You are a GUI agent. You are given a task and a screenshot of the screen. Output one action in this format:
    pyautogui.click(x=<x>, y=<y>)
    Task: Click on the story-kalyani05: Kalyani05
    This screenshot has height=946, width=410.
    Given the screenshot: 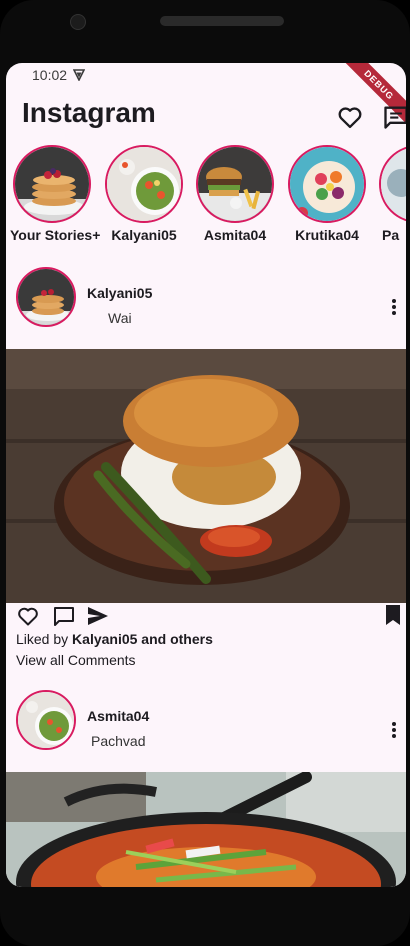 What is the action you would take?
    pyautogui.click(x=144, y=194)
    